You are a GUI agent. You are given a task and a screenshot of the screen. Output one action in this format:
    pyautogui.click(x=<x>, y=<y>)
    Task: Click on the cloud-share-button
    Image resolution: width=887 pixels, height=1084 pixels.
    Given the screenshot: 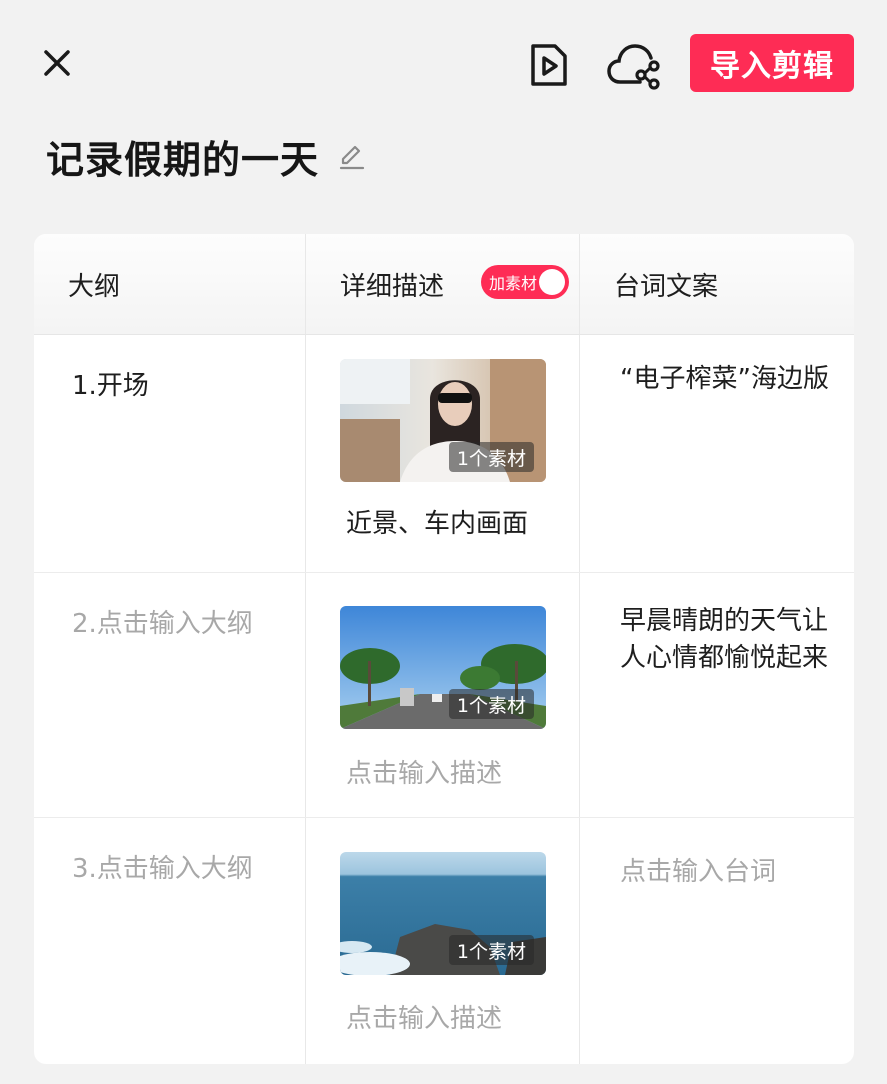 What is the action you would take?
    pyautogui.click(x=634, y=65)
    